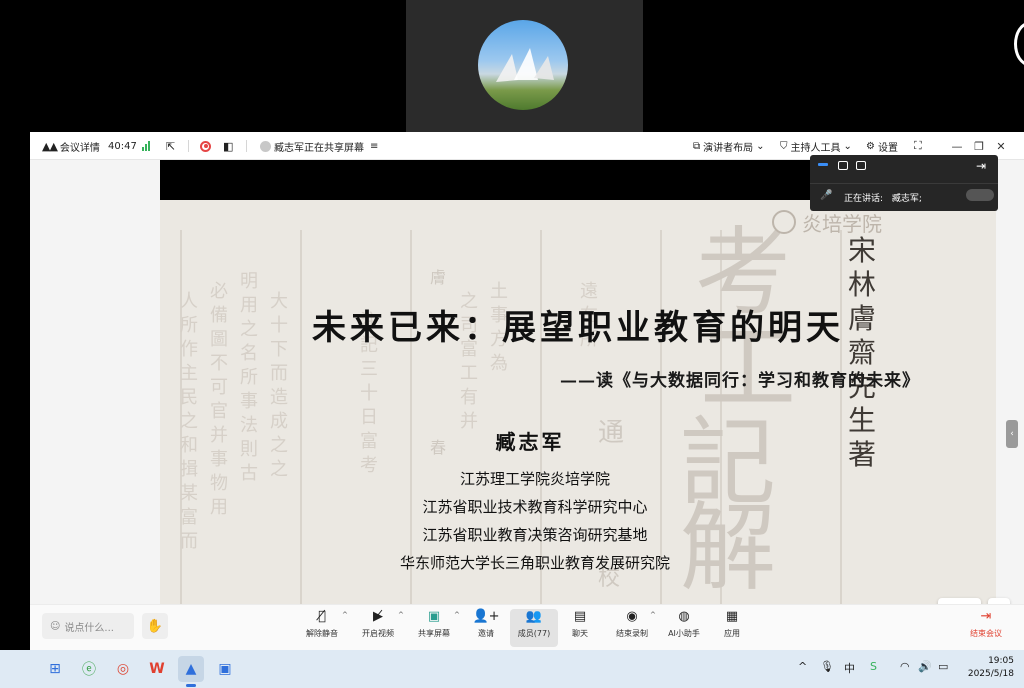 This screenshot has height=688, width=1024. I want to click on camera-tile, so click(524, 66).